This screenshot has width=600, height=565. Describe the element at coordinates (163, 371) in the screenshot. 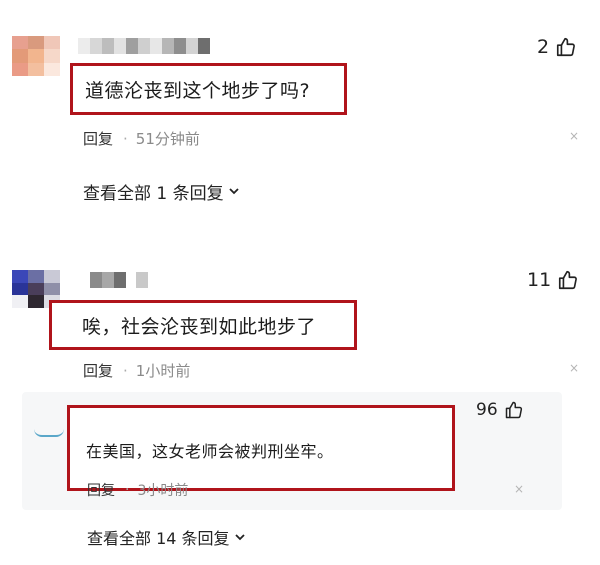

I see `timestamp: 1小时前` at that location.